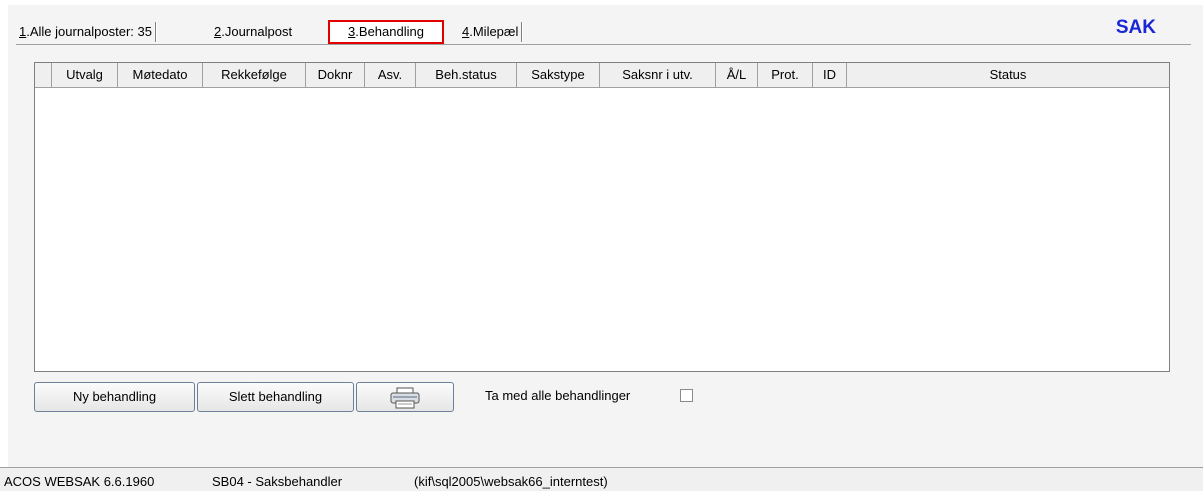  Describe the element at coordinates (1135, 27) in the screenshot. I see `page-title: SAK` at that location.